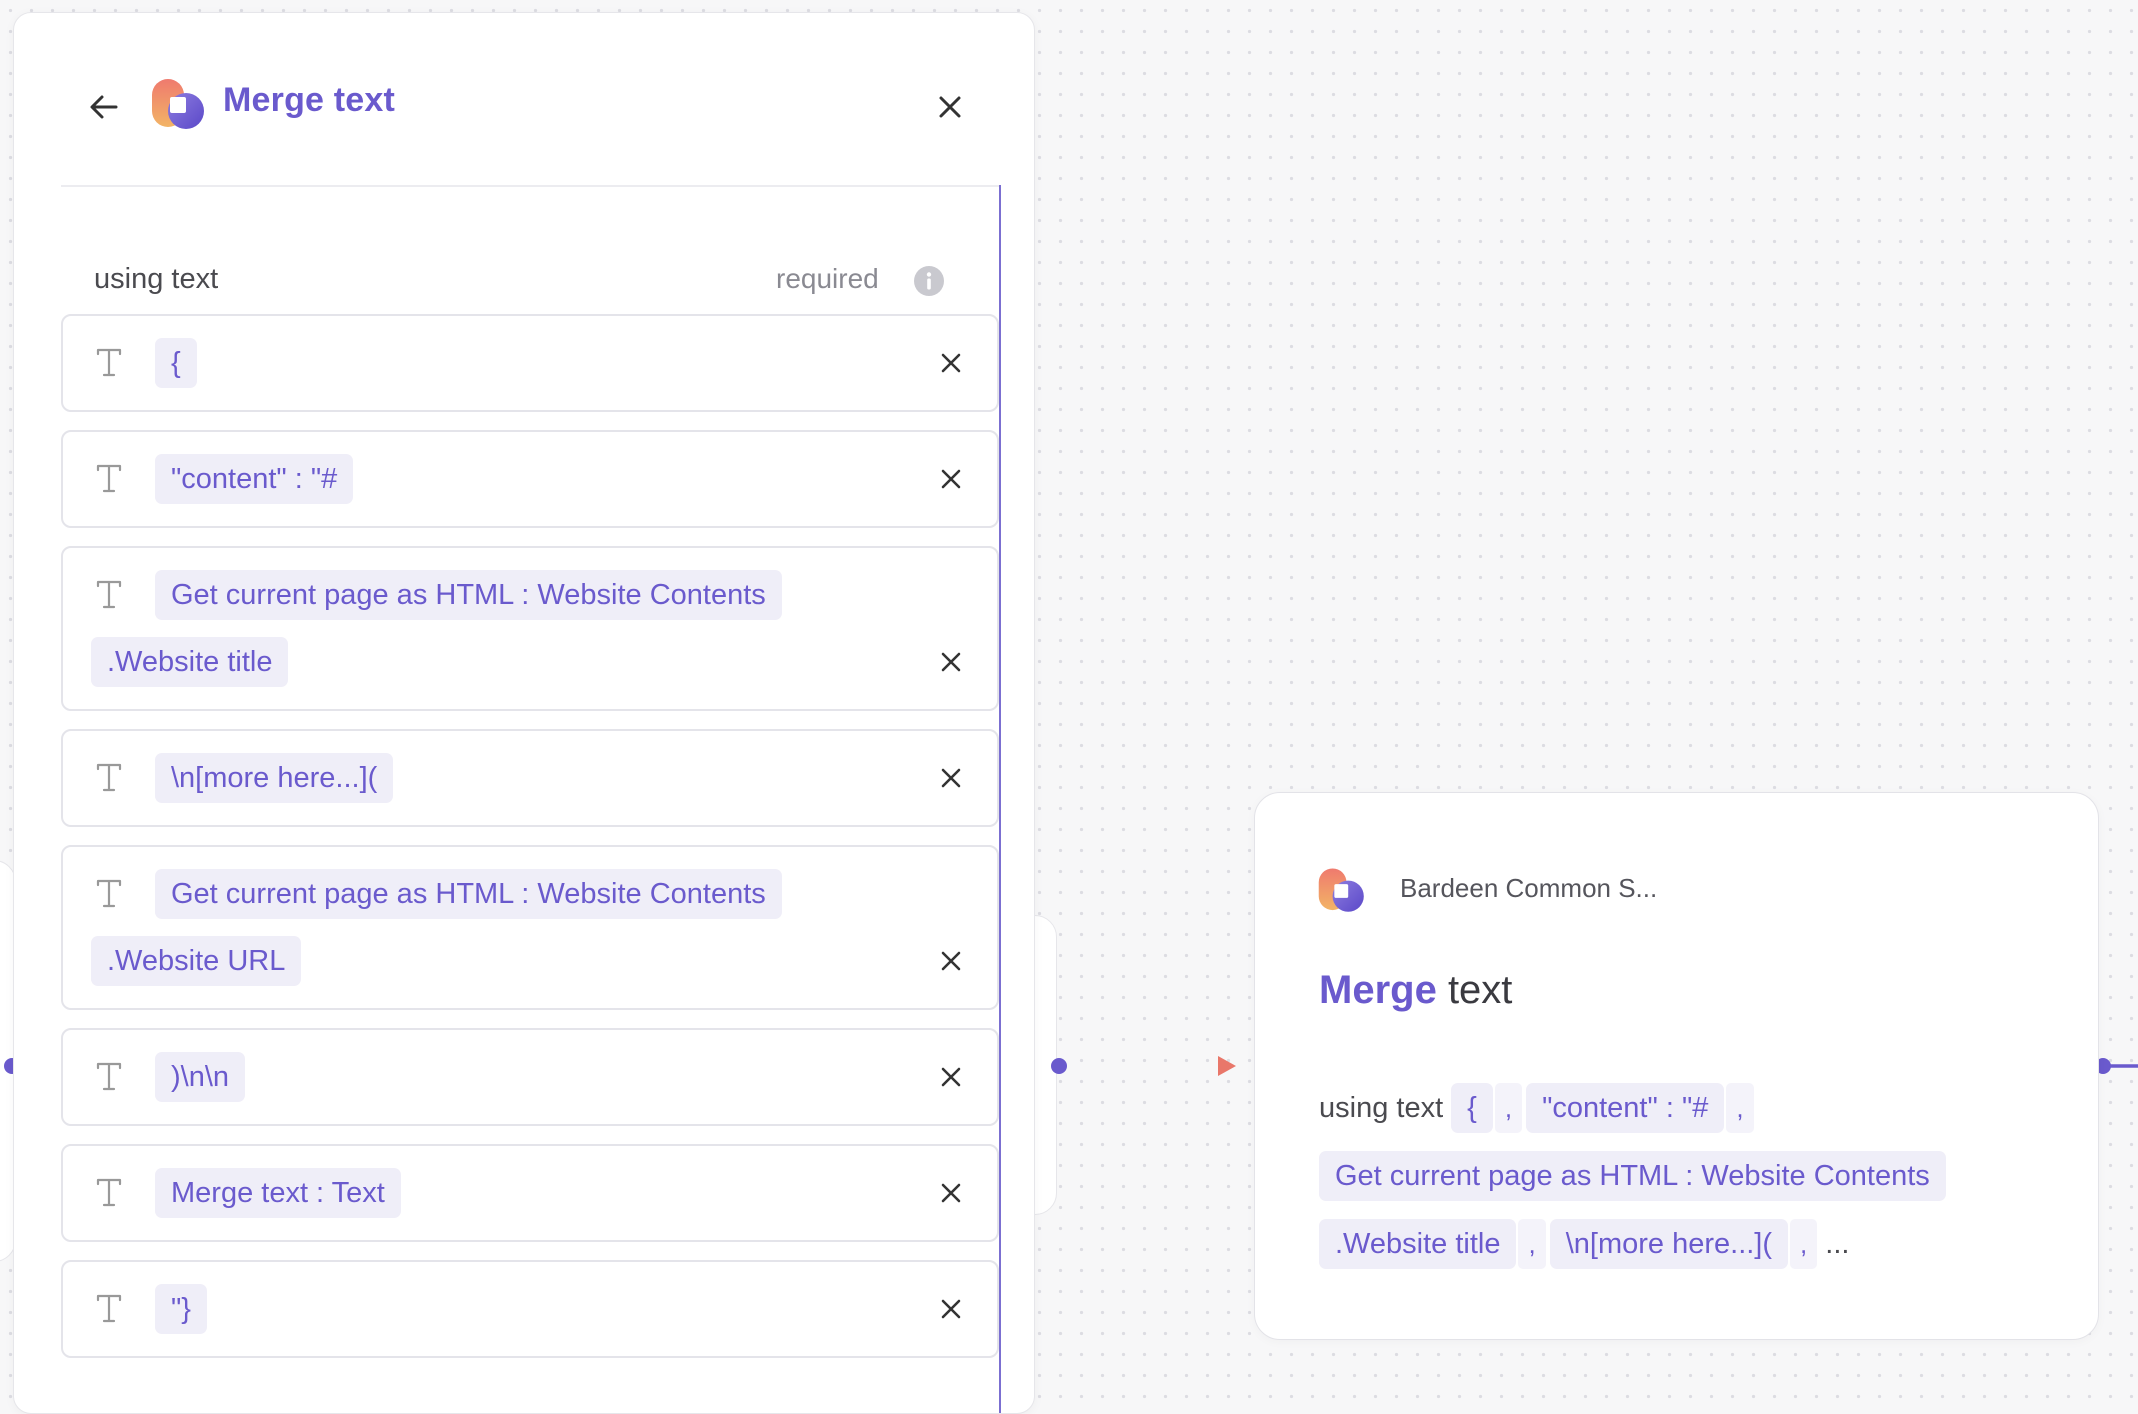 Image resolution: width=2138 pixels, height=1414 pixels. What do you see at coordinates (190, 662) in the screenshot?
I see `variable-property-chip: .Website title` at bounding box center [190, 662].